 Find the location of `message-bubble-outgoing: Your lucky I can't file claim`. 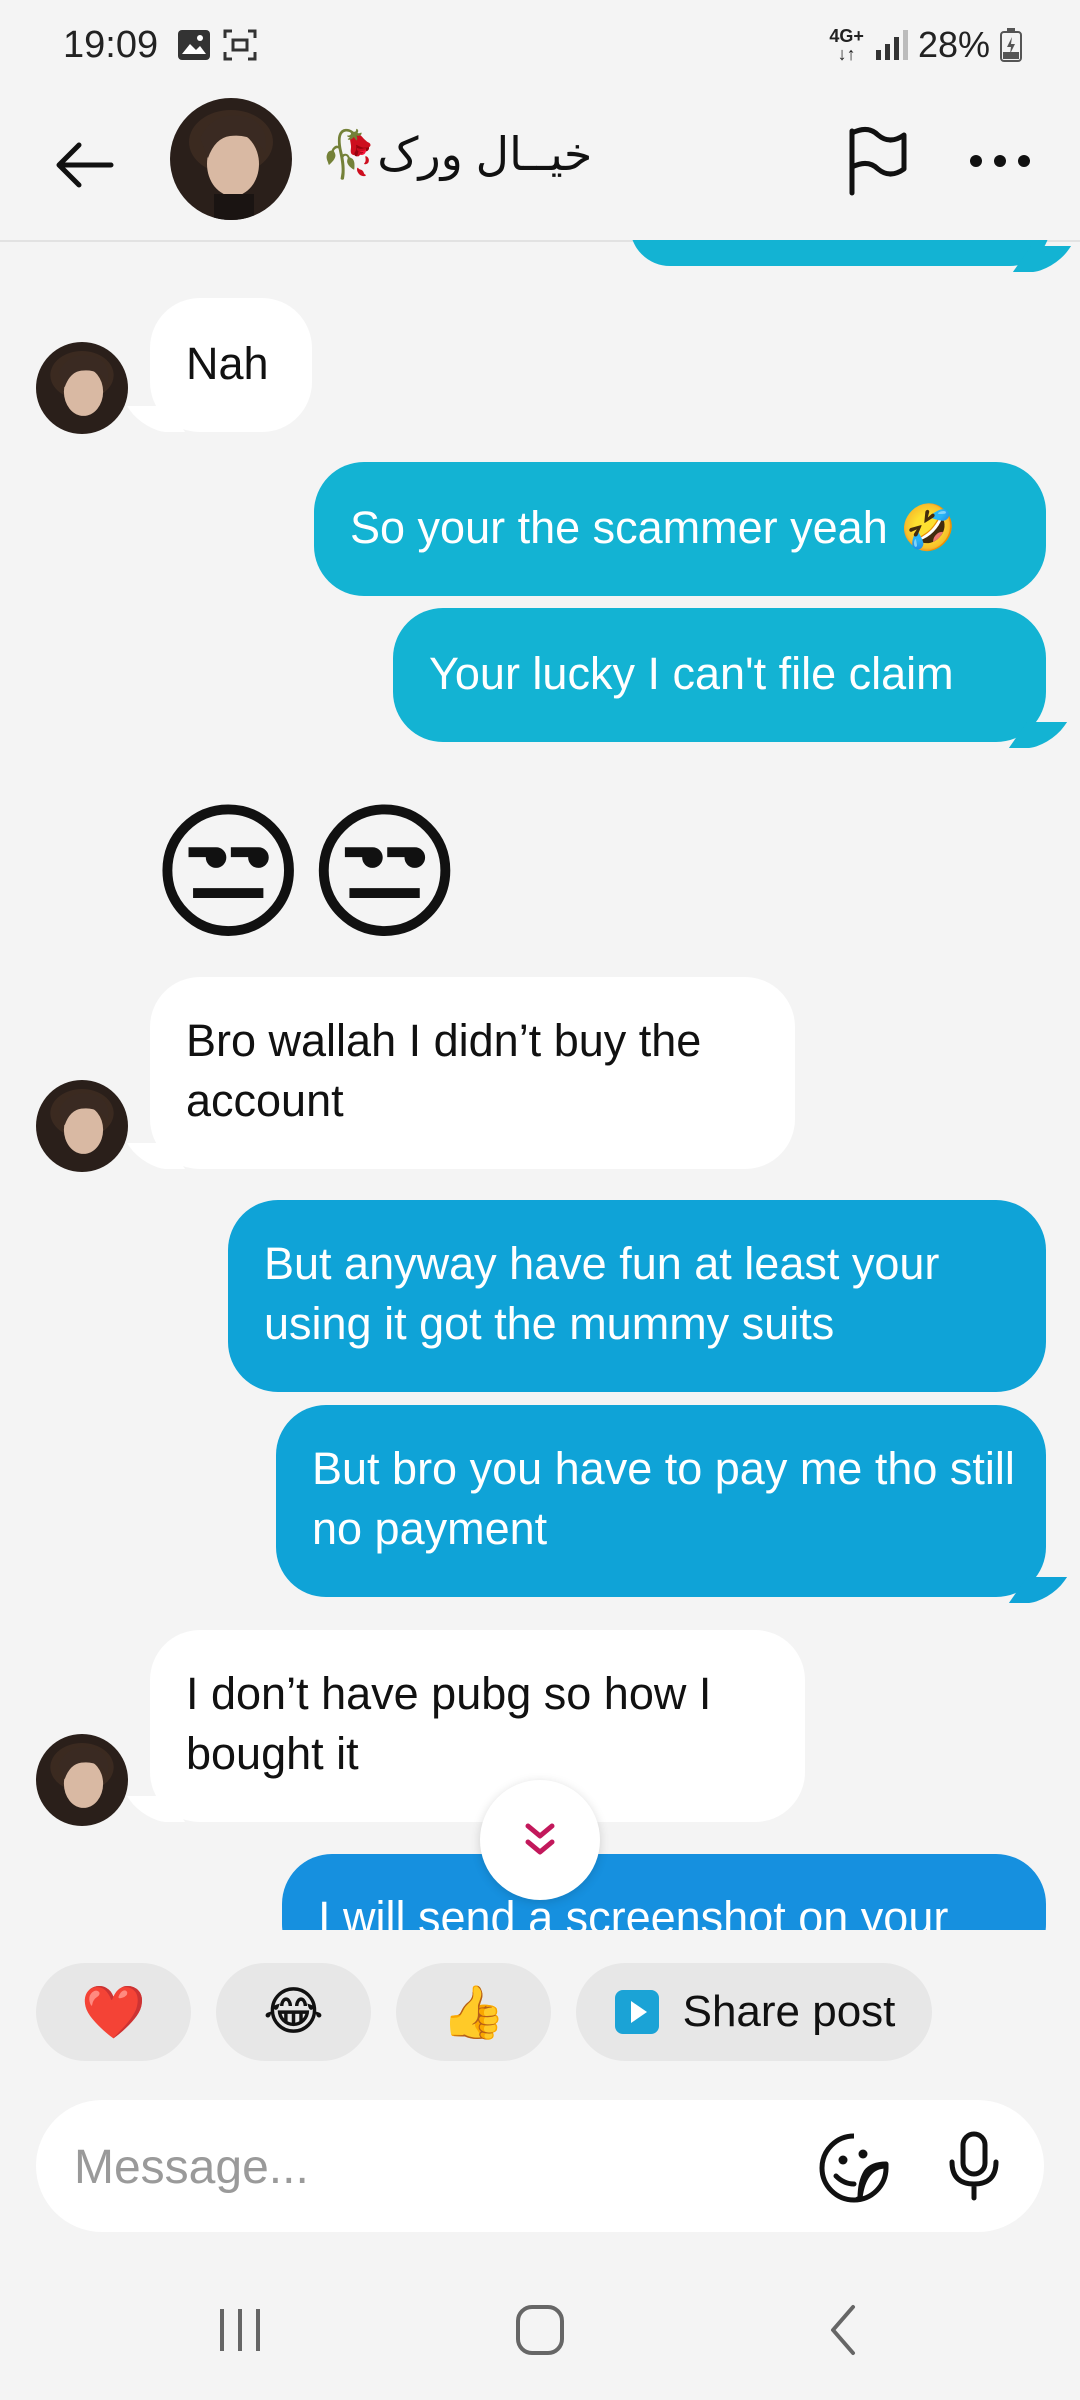

message-bubble-outgoing: Your lucky I can't file claim is located at coordinates (719, 675).